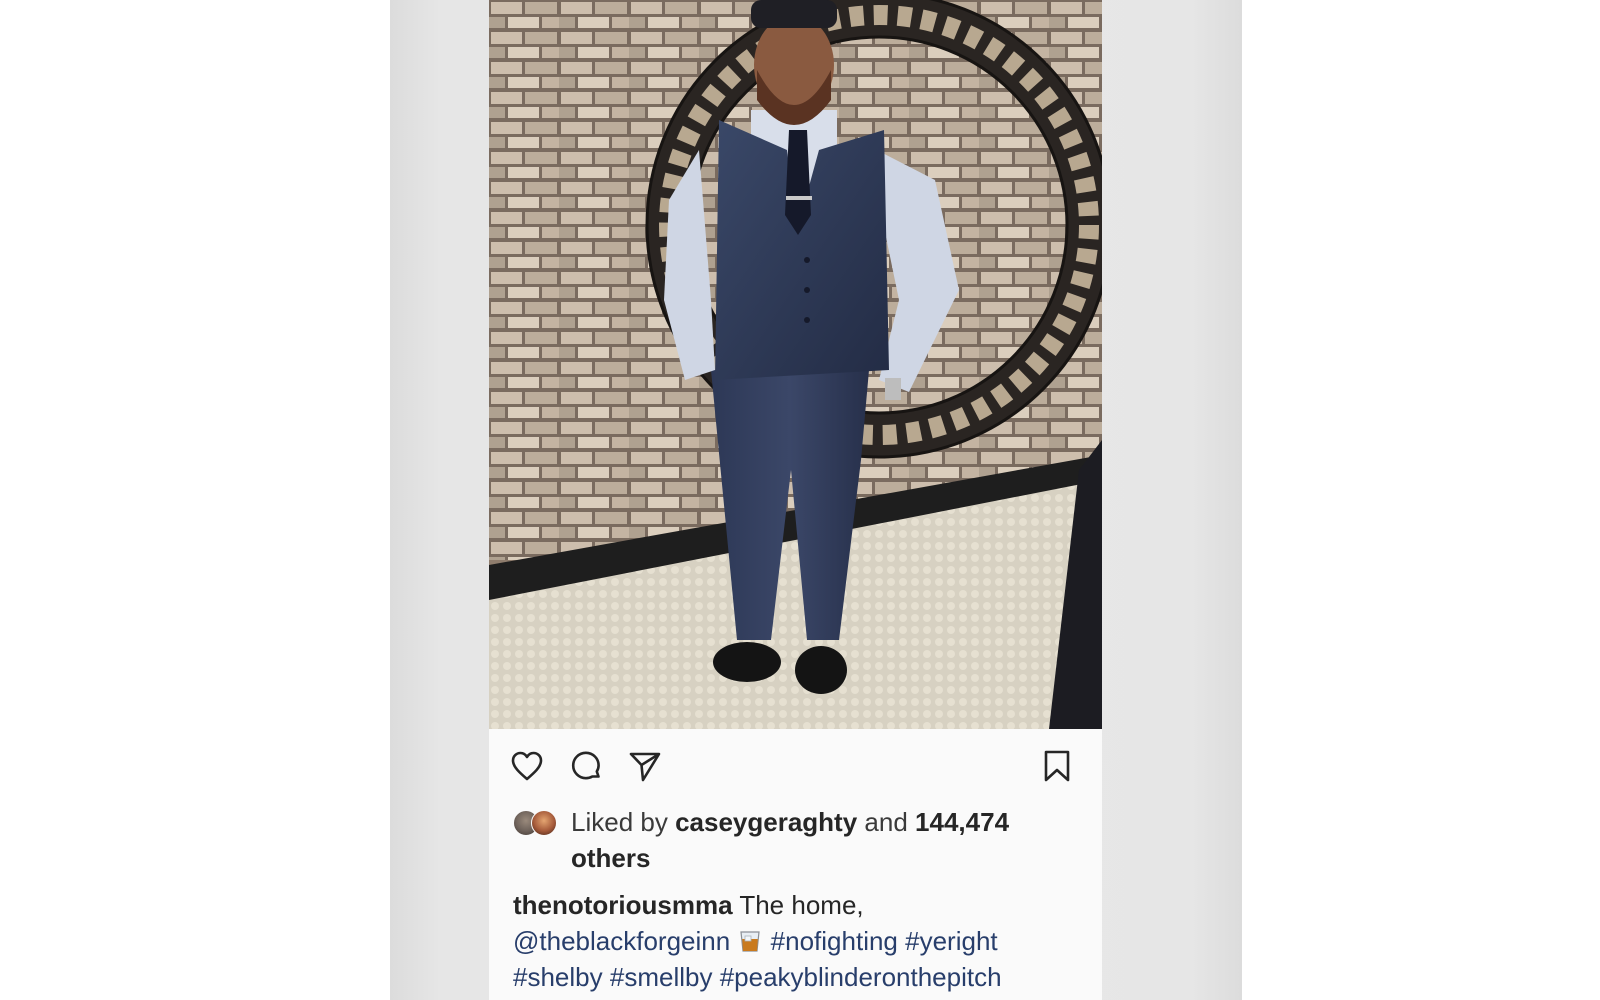 The image size is (1600, 1000). Describe the element at coordinates (661, 977) in the screenshot. I see `hashtag: #smellby` at that location.